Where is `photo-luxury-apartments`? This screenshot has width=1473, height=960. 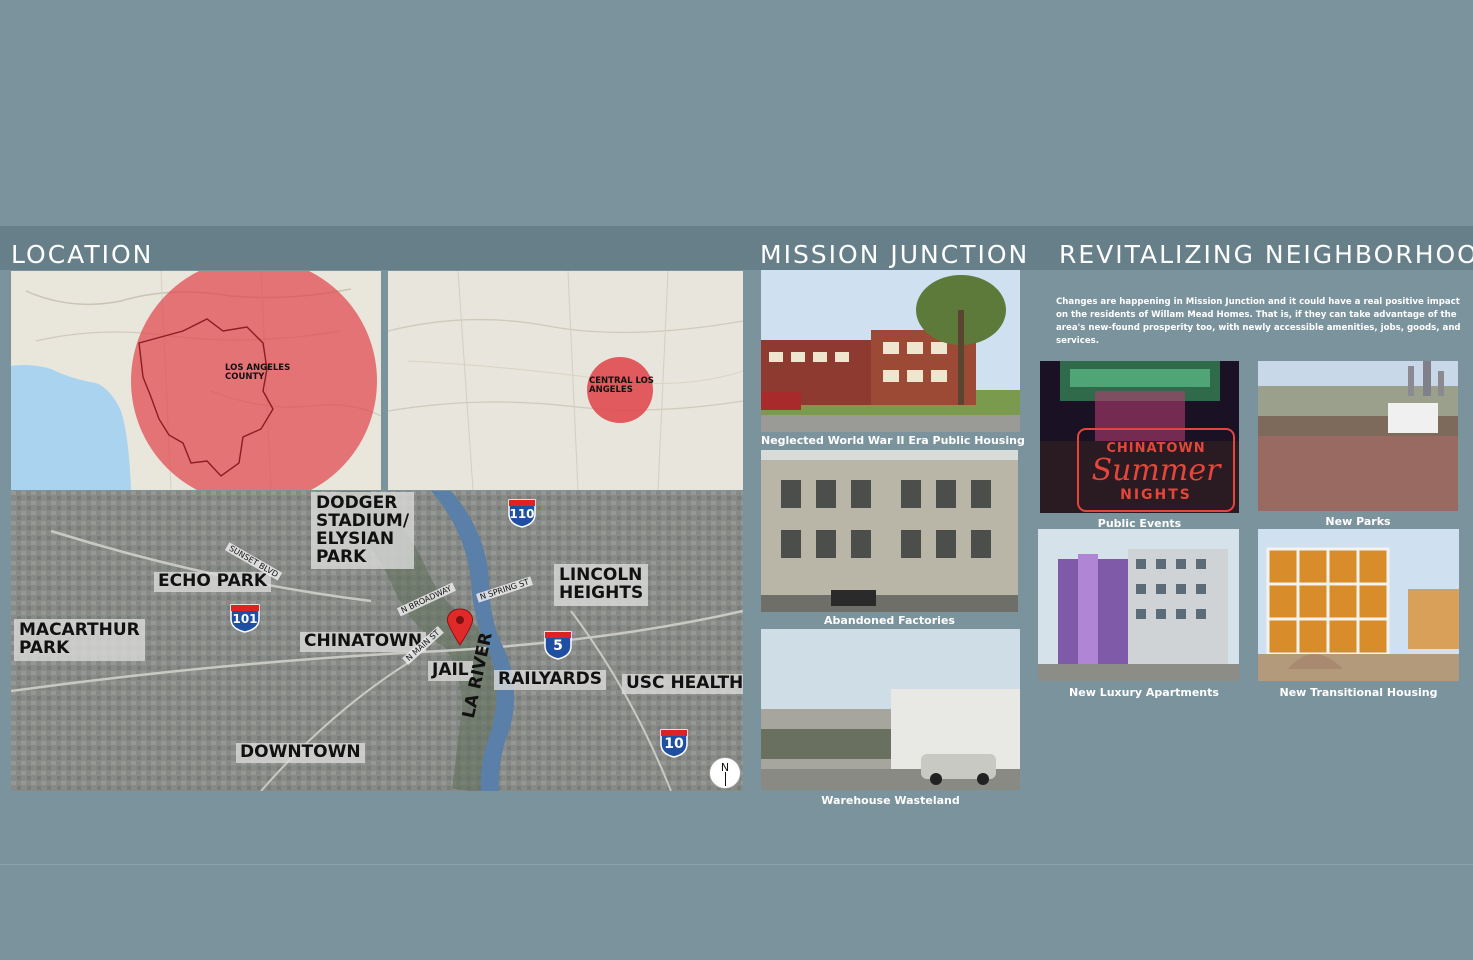
photo-luxury-apartments is located at coordinates (1138, 605).